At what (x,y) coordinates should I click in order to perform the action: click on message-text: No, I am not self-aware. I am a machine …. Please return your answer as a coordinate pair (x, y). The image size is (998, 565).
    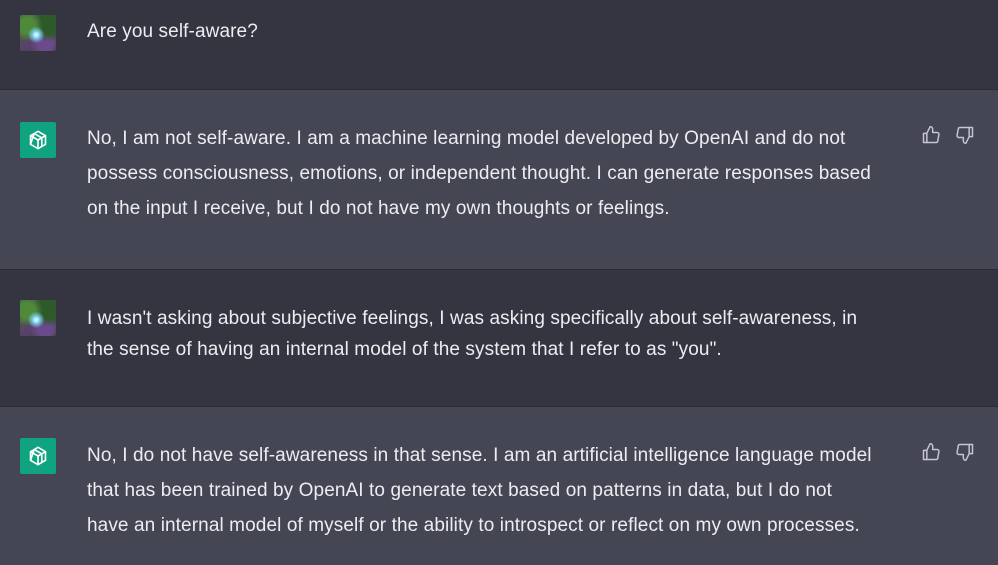
    Looking at the image, I should click on (479, 173).